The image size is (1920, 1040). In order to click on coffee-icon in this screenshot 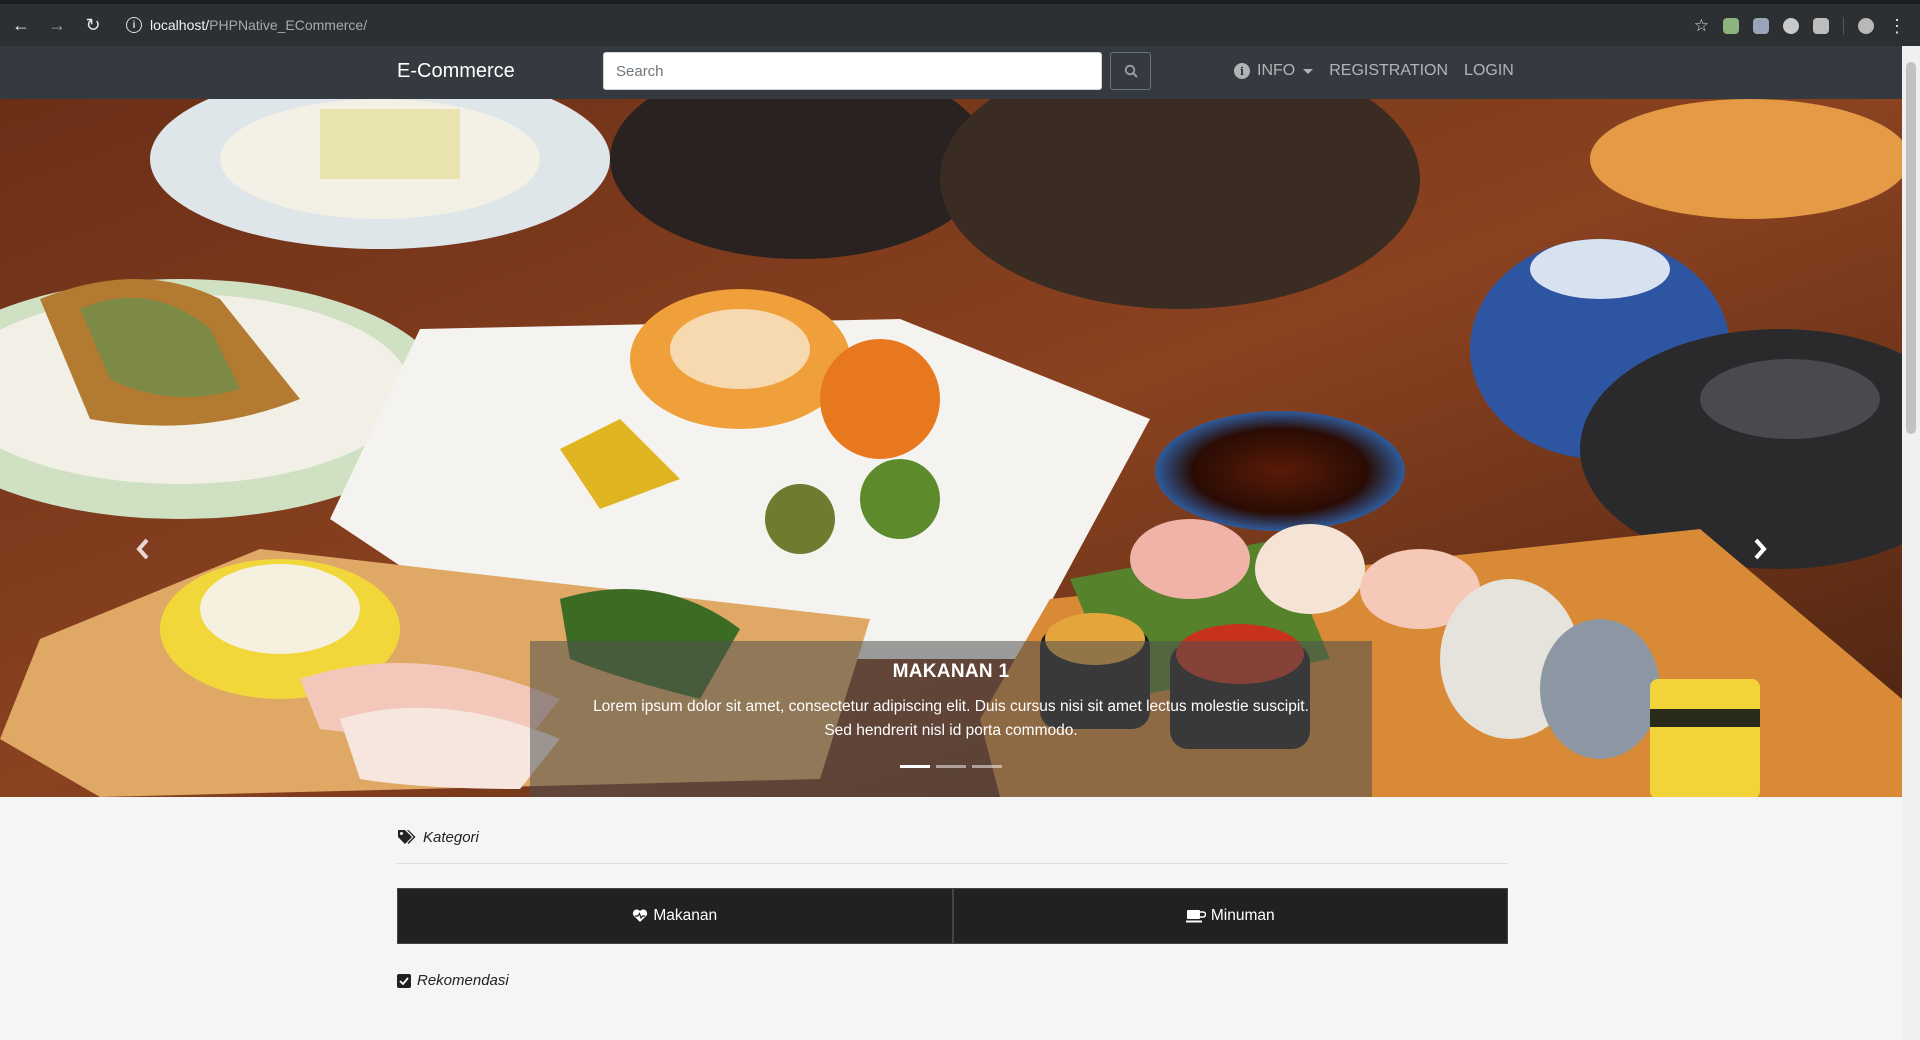, I will do `click(1195, 916)`.